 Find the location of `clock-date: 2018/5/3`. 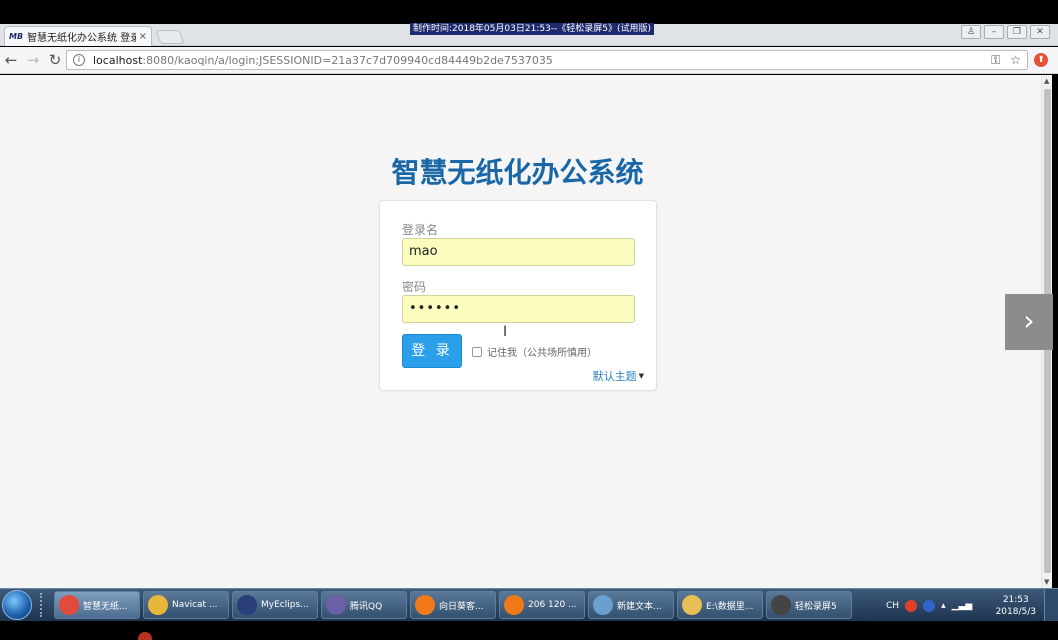

clock-date: 2018/5/3 is located at coordinates (1015, 611).